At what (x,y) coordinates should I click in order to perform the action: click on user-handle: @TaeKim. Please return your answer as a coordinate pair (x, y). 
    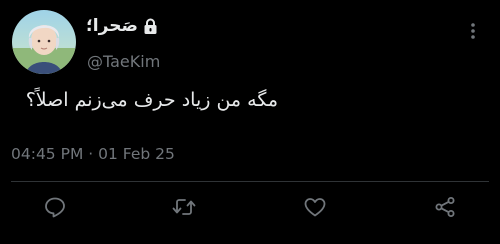
    Looking at the image, I should click on (123, 61).